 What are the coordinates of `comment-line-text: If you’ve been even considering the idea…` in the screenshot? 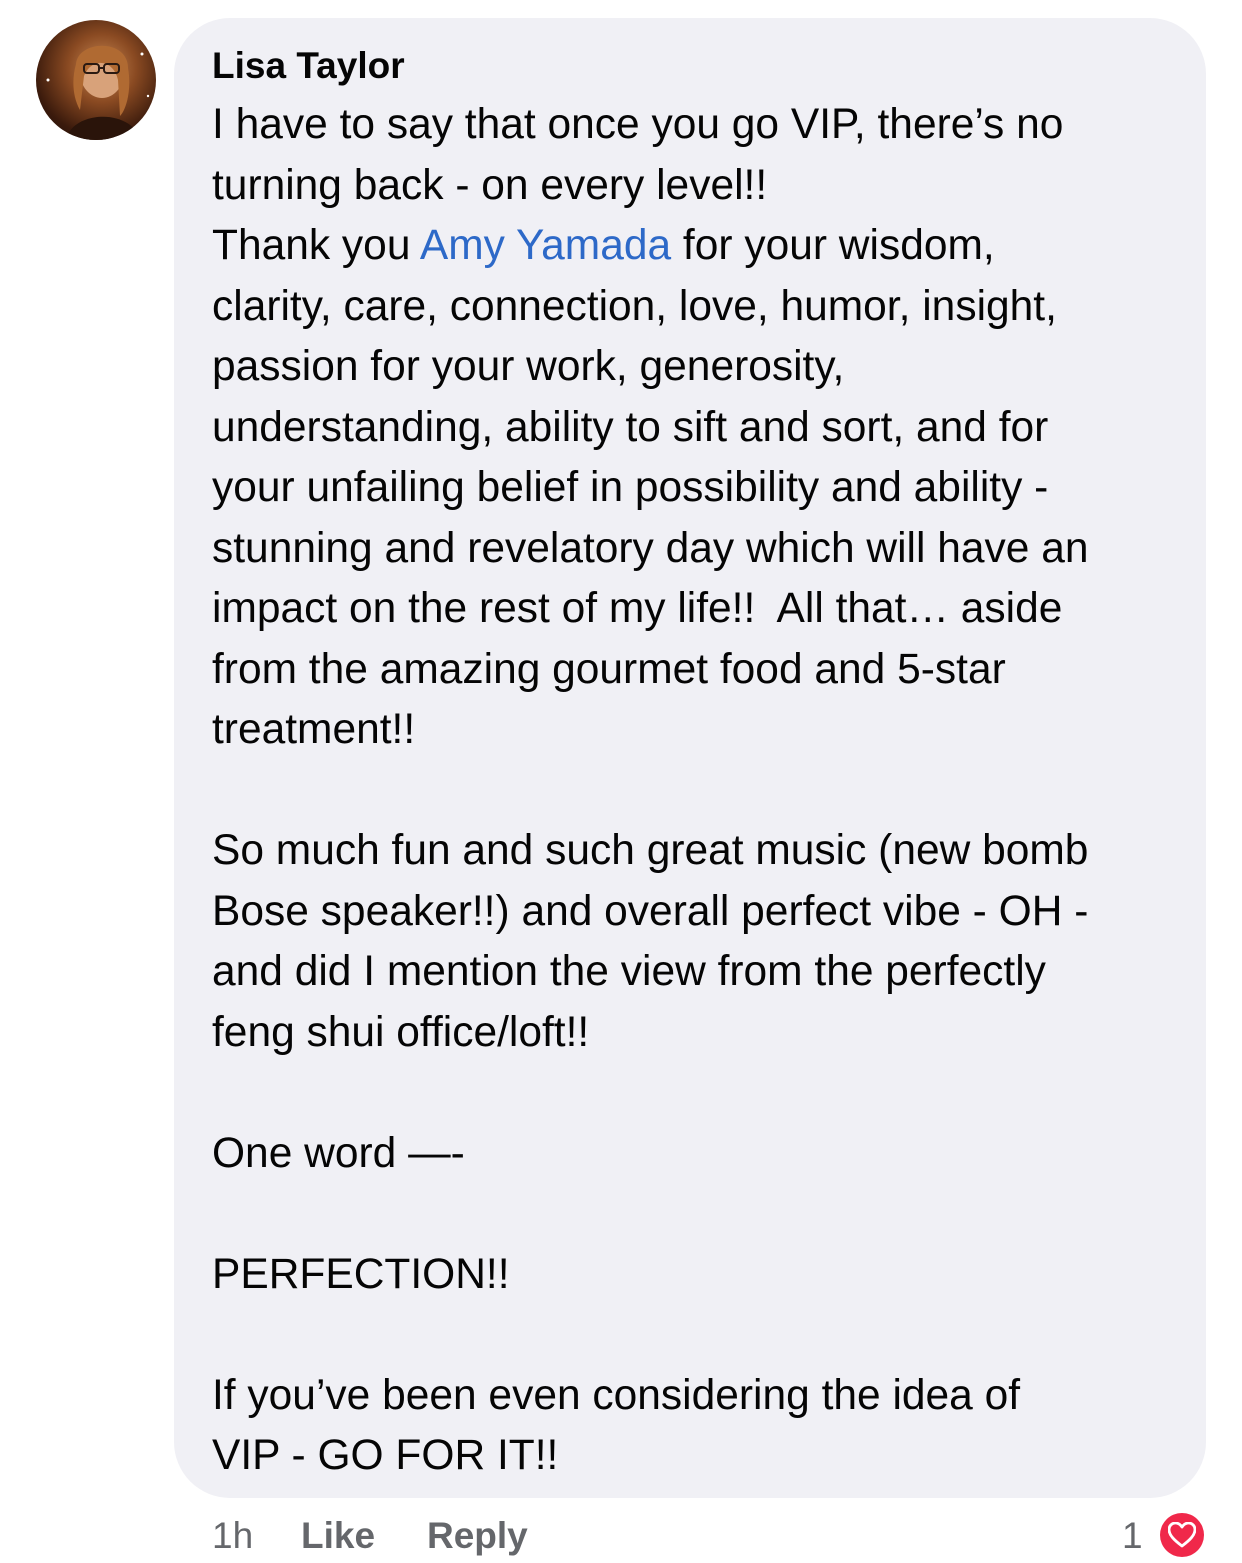 It's located at (616, 1395).